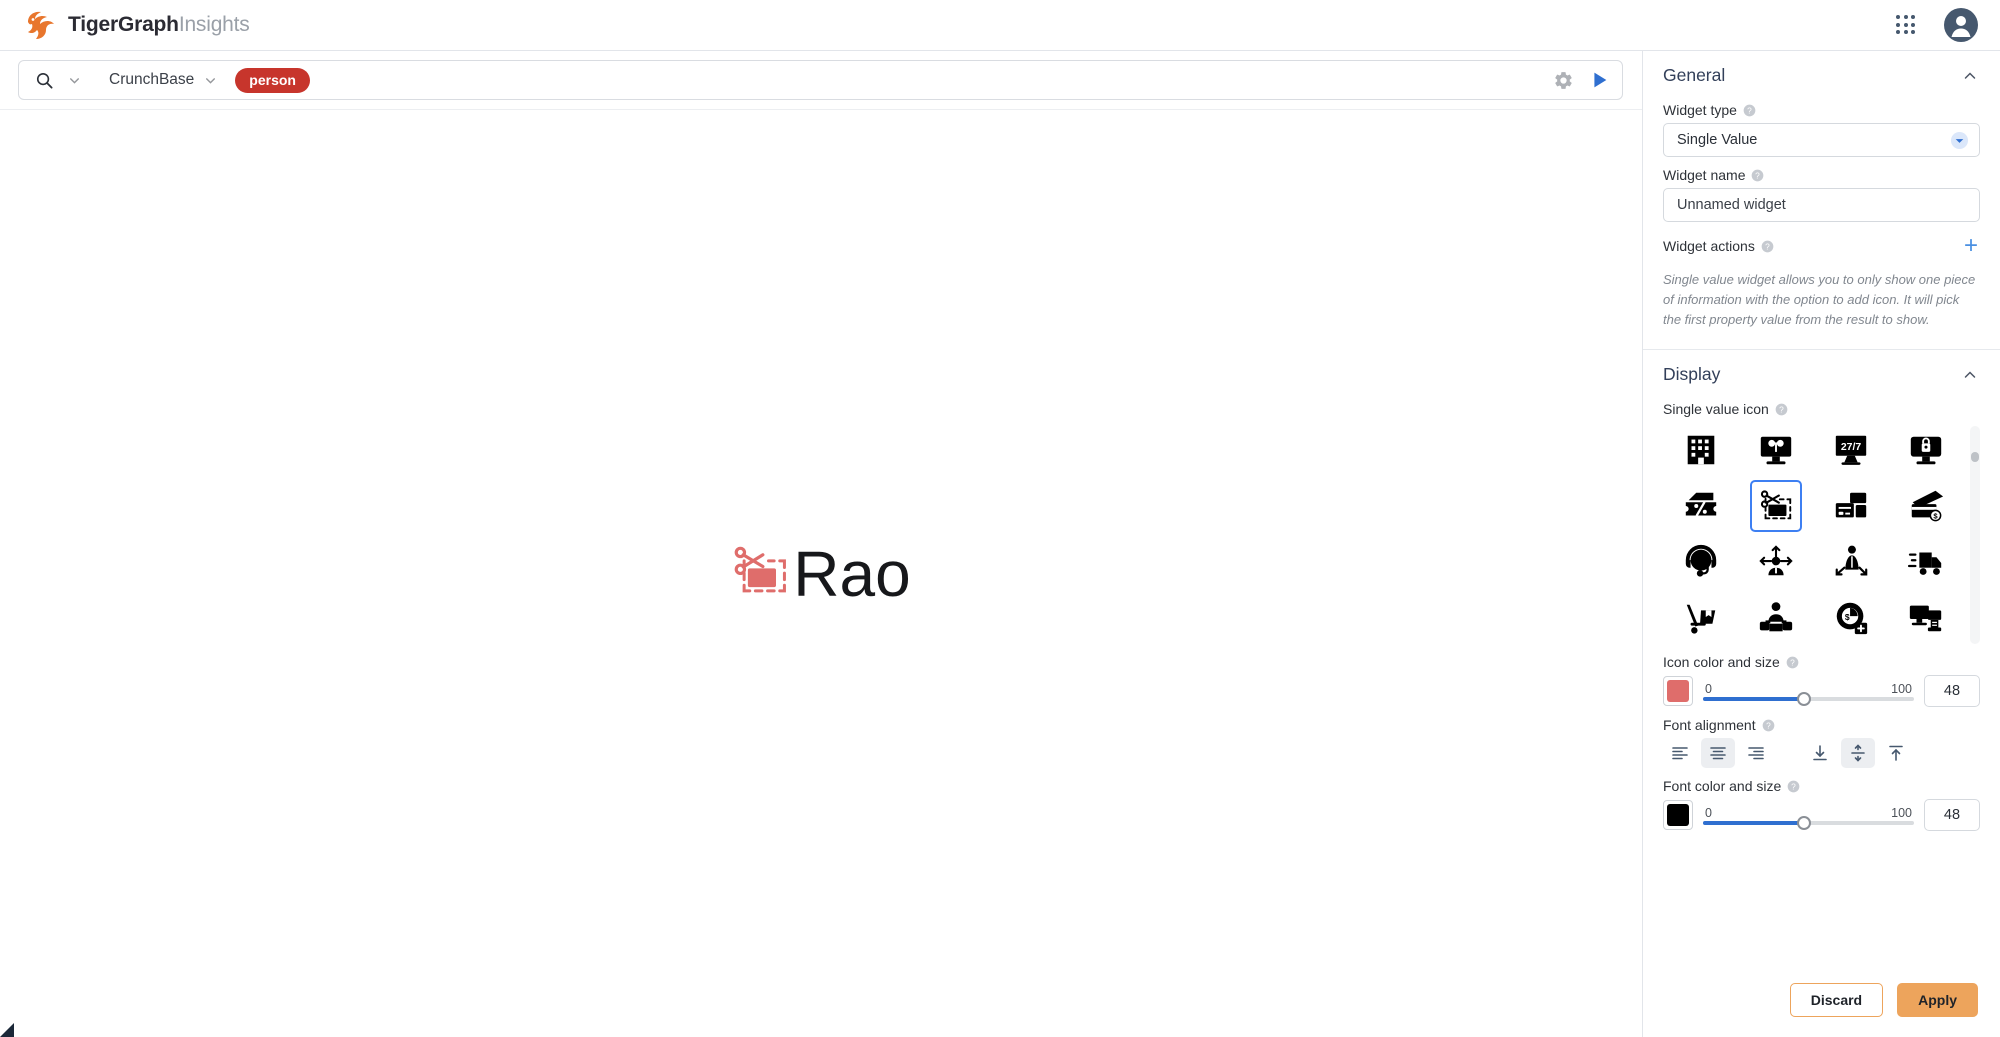 Image resolution: width=2000 pixels, height=1037 pixels. I want to click on gear-icon, so click(1563, 80).